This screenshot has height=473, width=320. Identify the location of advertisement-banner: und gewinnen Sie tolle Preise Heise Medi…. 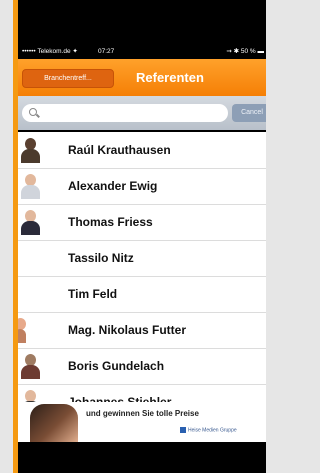
(142, 422).